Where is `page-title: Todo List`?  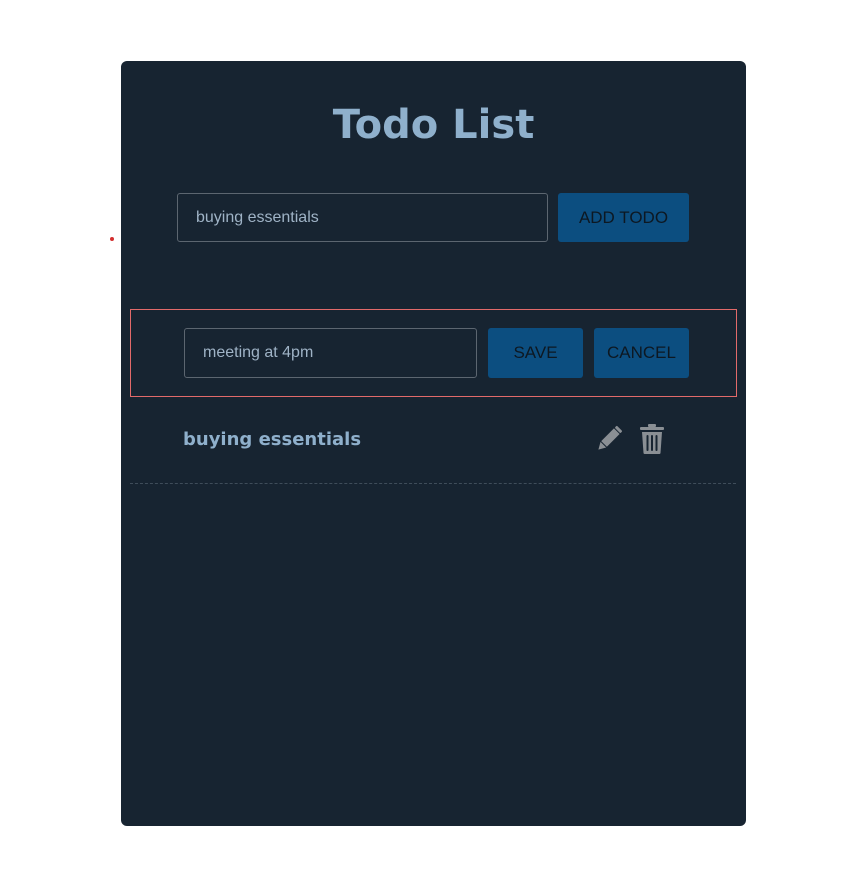
page-title: Todo List is located at coordinates (433, 125).